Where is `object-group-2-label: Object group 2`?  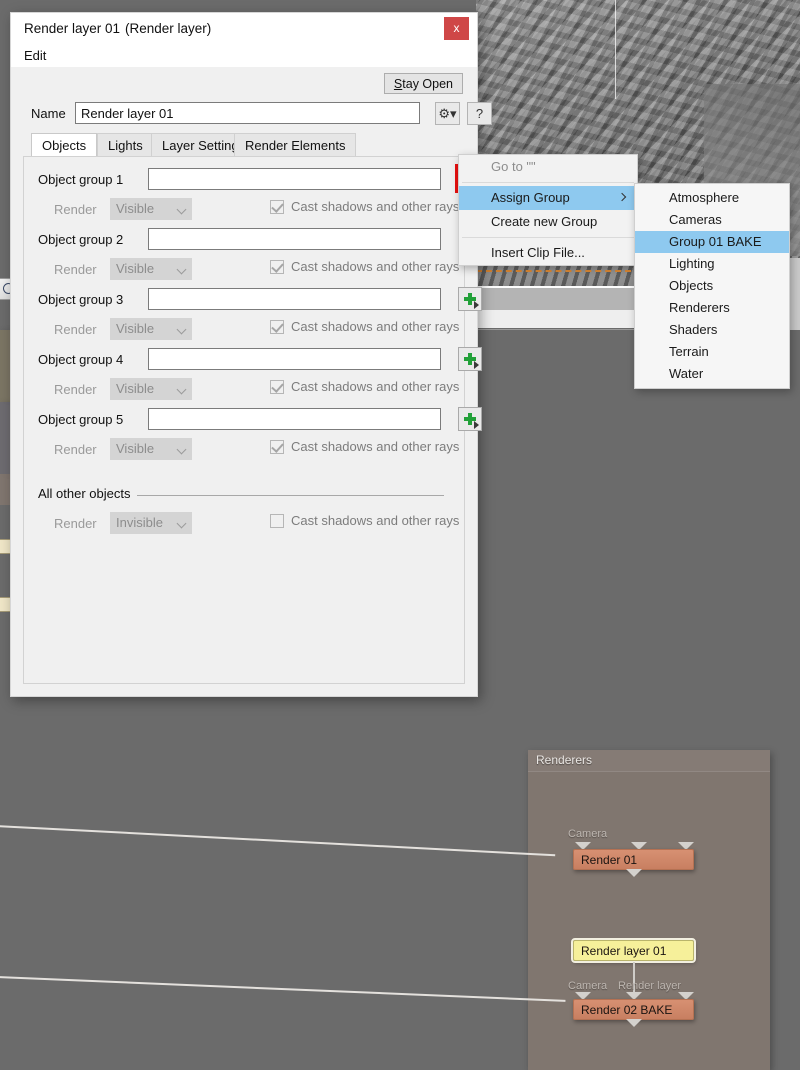
object-group-2-label: Object group 2 is located at coordinates (81, 239).